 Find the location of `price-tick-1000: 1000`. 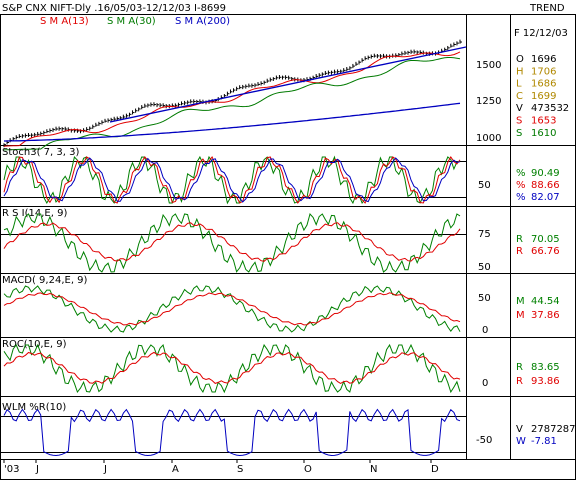

price-tick-1000: 1000 is located at coordinates (488, 138).